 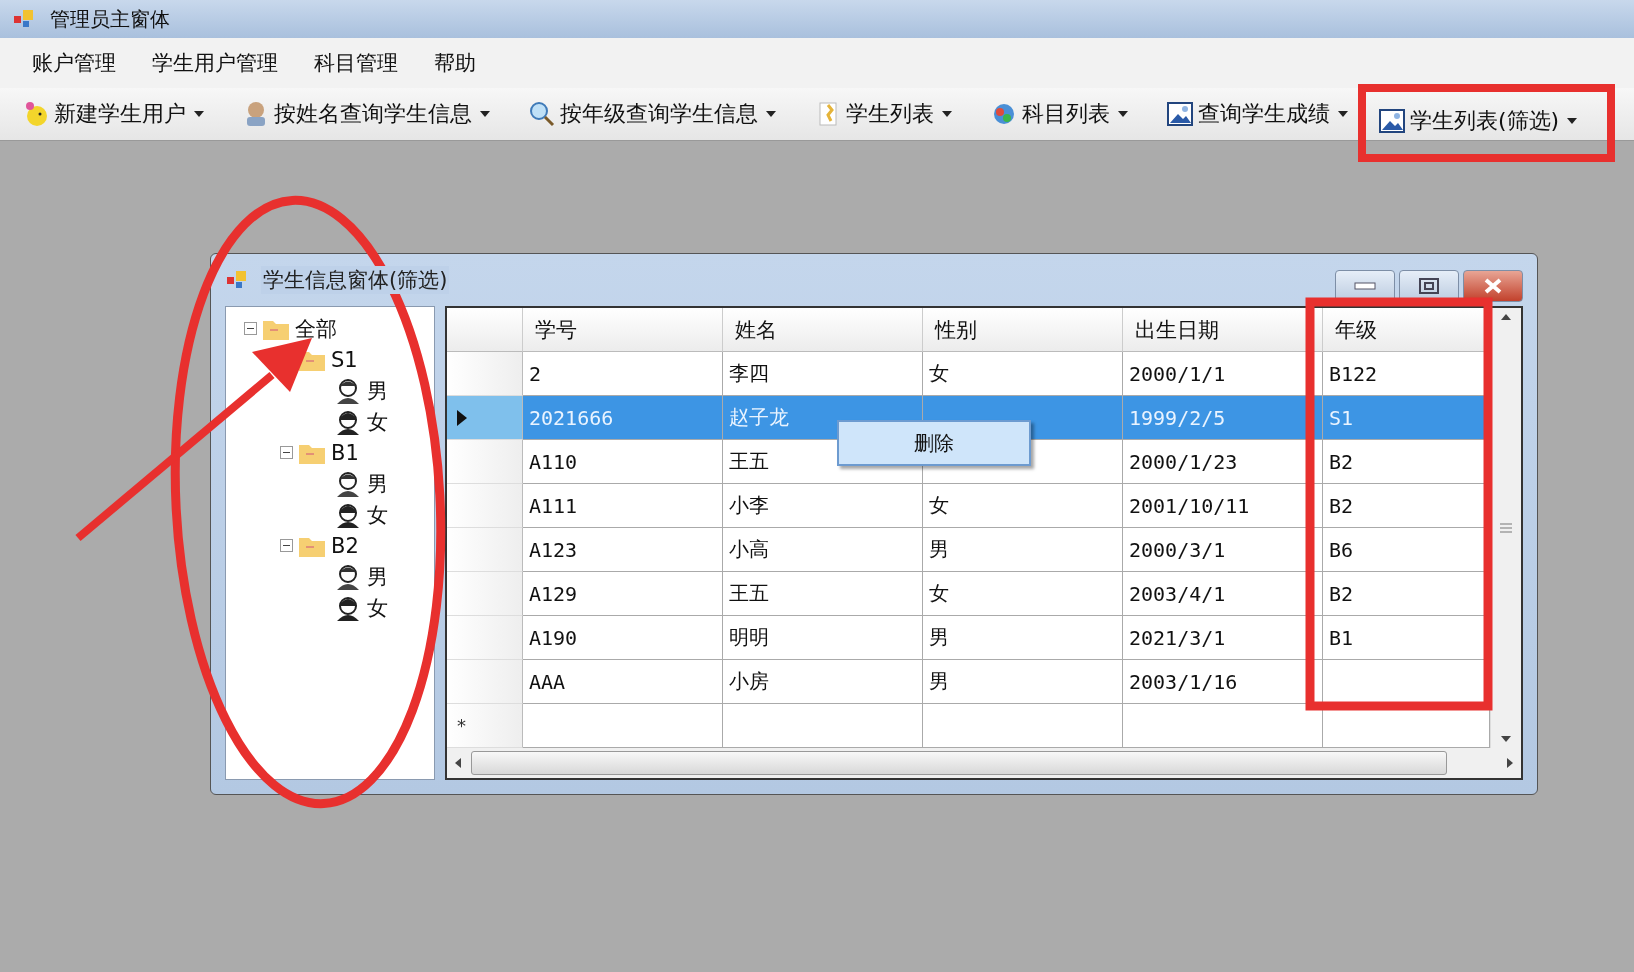 What do you see at coordinates (458, 763) in the screenshot?
I see `scroll-left-icon` at bounding box center [458, 763].